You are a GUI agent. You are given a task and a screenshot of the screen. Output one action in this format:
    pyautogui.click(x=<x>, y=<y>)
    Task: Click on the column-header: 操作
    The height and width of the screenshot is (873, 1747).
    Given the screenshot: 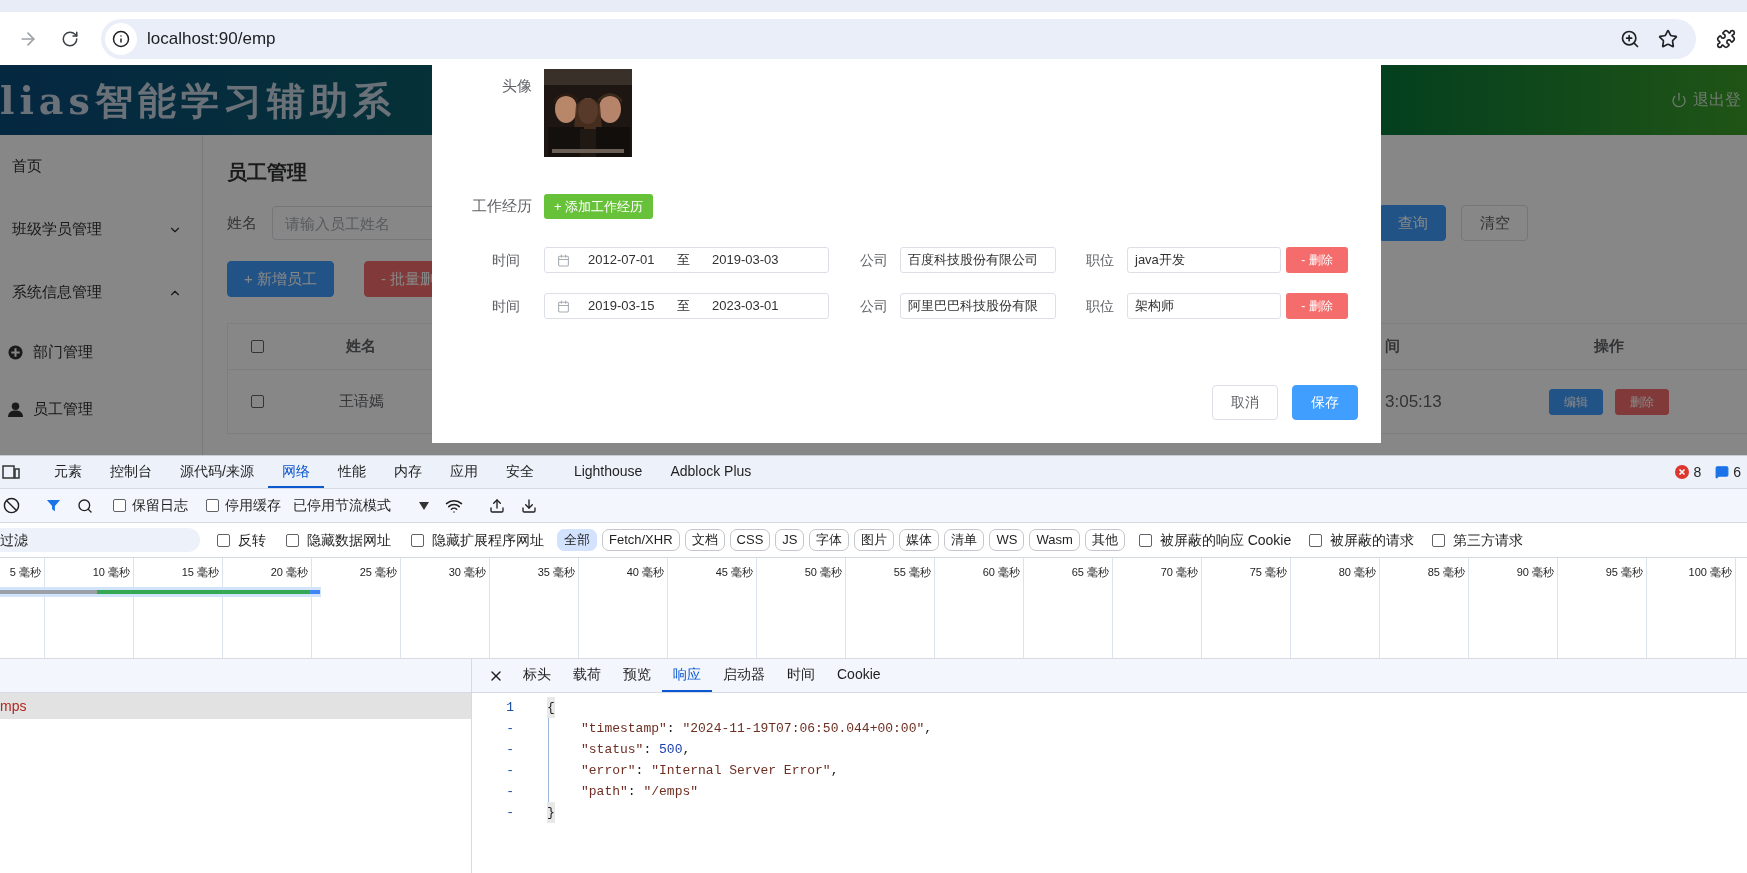 What is the action you would take?
    pyautogui.click(x=1608, y=346)
    